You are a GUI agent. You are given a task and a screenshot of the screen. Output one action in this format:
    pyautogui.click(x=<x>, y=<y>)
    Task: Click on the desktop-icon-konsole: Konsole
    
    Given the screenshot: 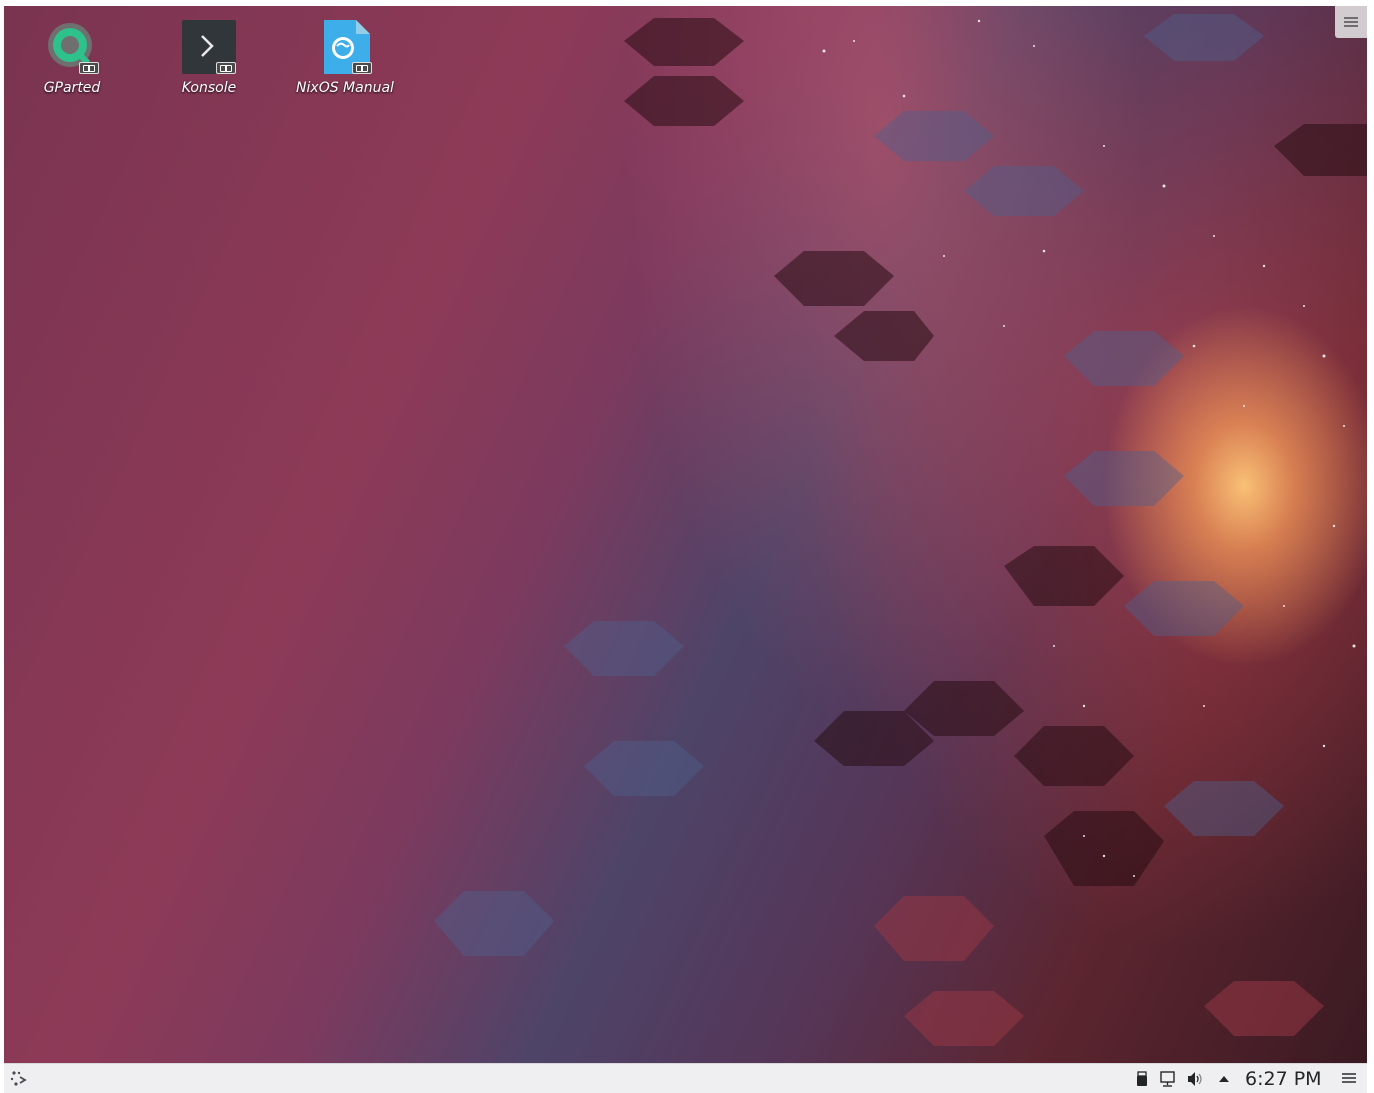 What is the action you would take?
    pyautogui.click(x=209, y=57)
    